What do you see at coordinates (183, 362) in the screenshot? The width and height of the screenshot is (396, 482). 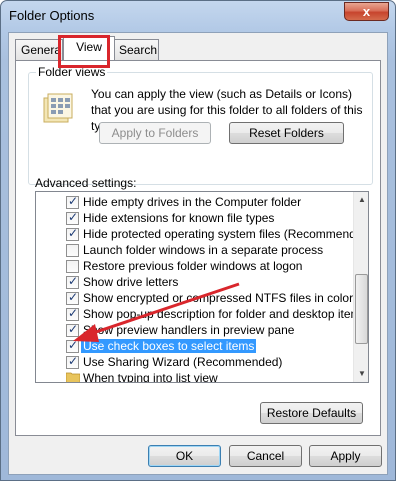 I see `list-item-label: Use Sharing Wizard (Recommended)` at bounding box center [183, 362].